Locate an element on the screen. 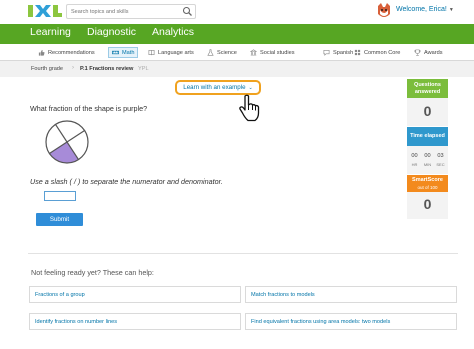 Image resolution: width=474 pixels, height=349 pixels. subject-label: Awards is located at coordinates (433, 52).